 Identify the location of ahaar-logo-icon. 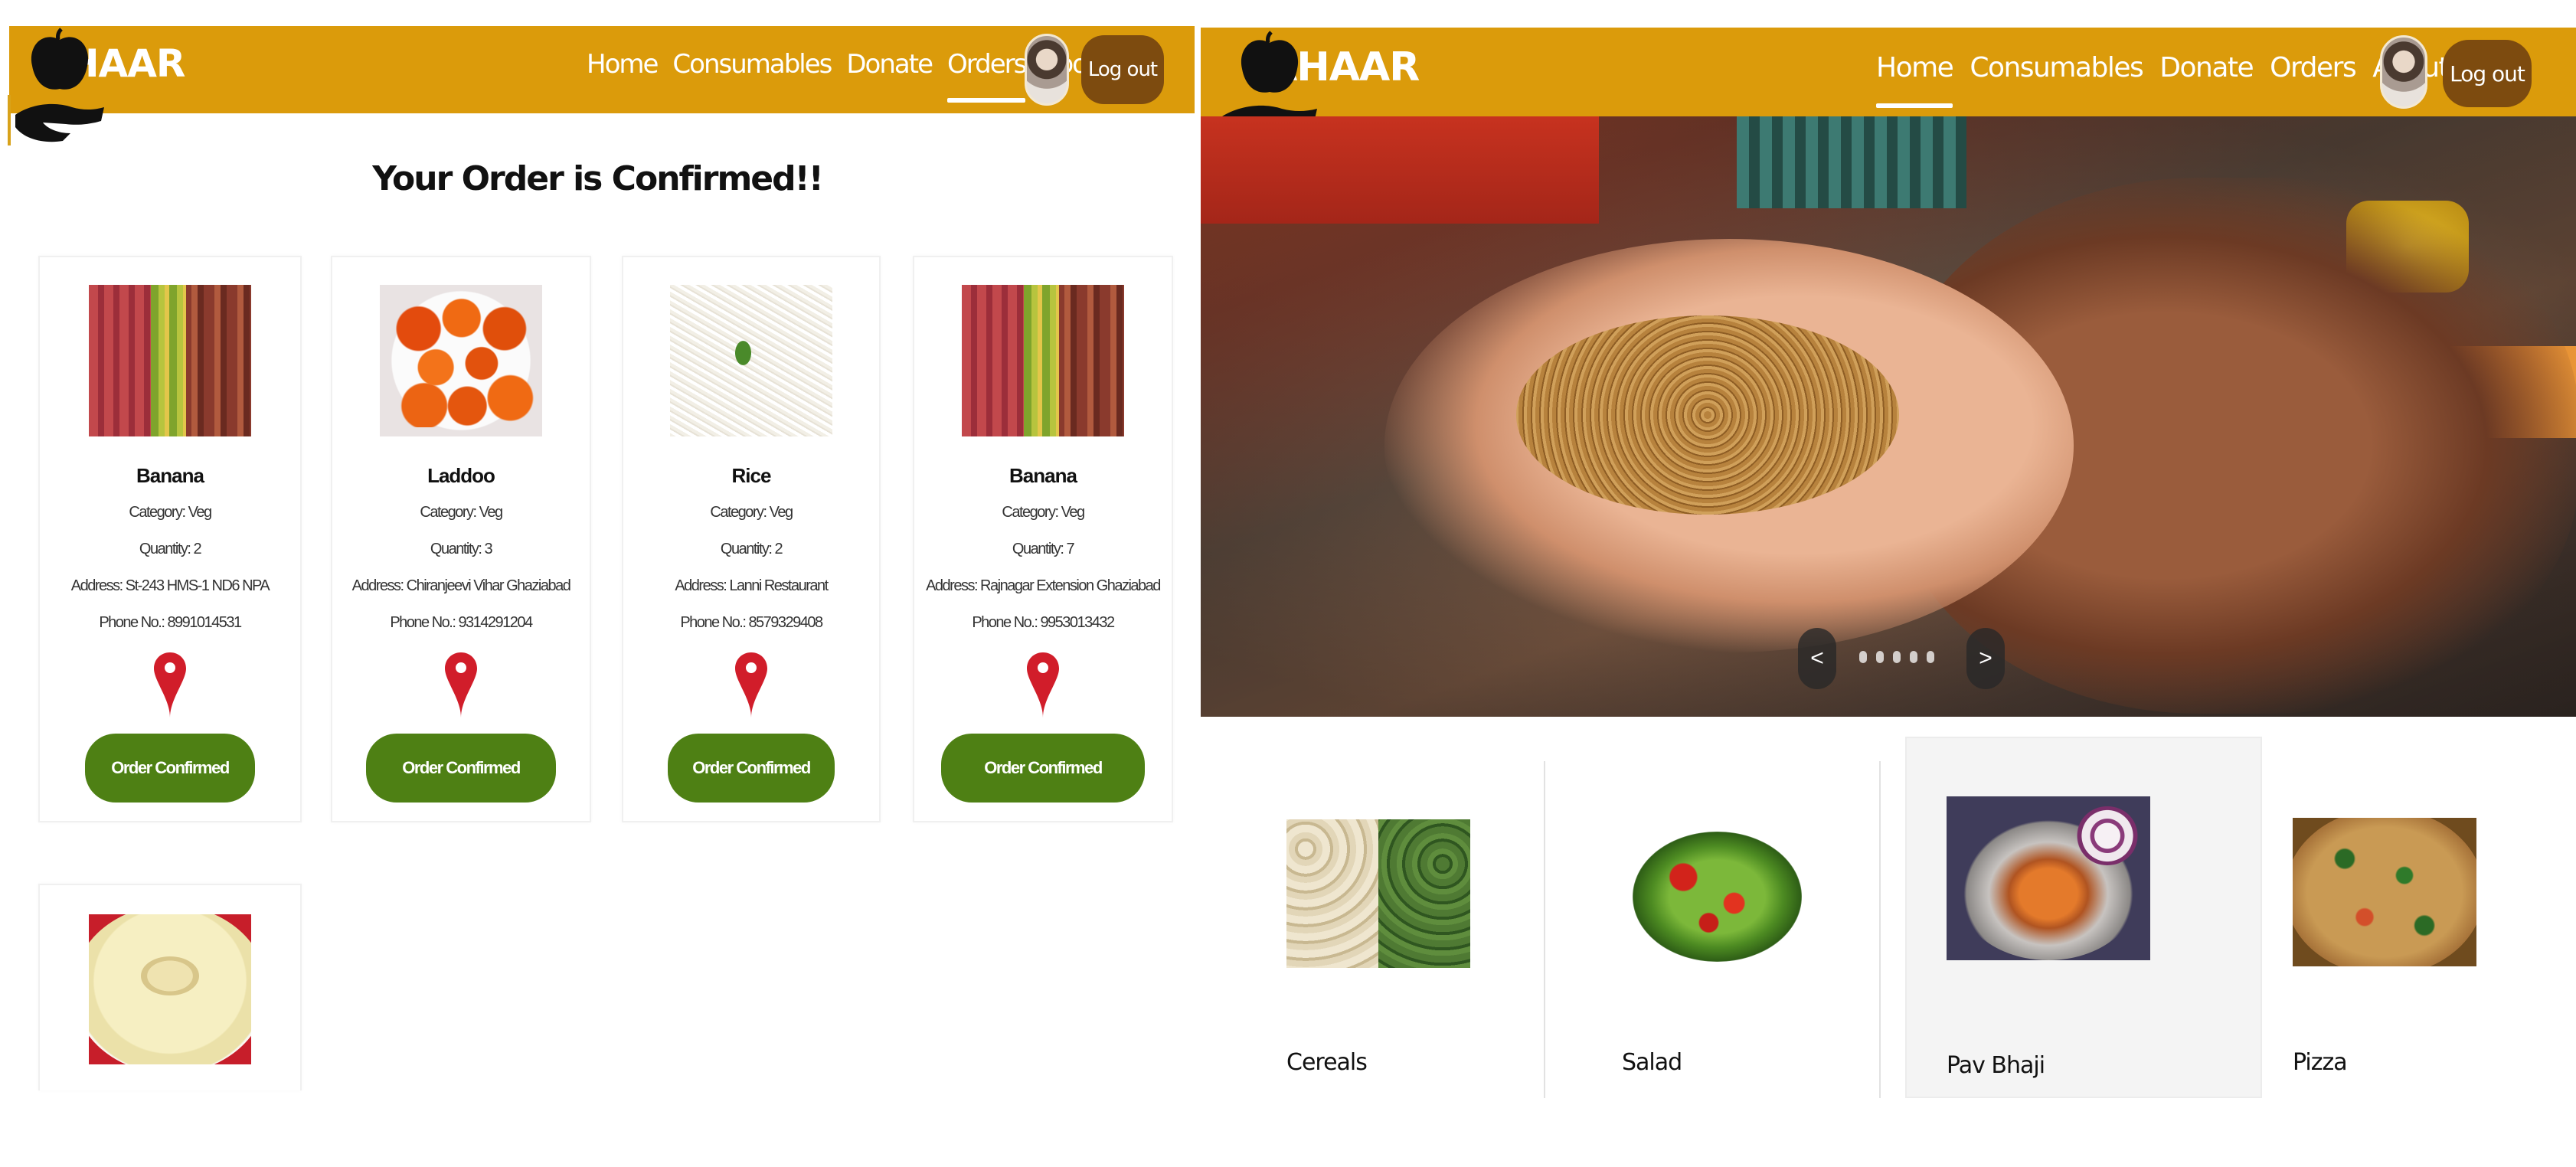
(56, 86).